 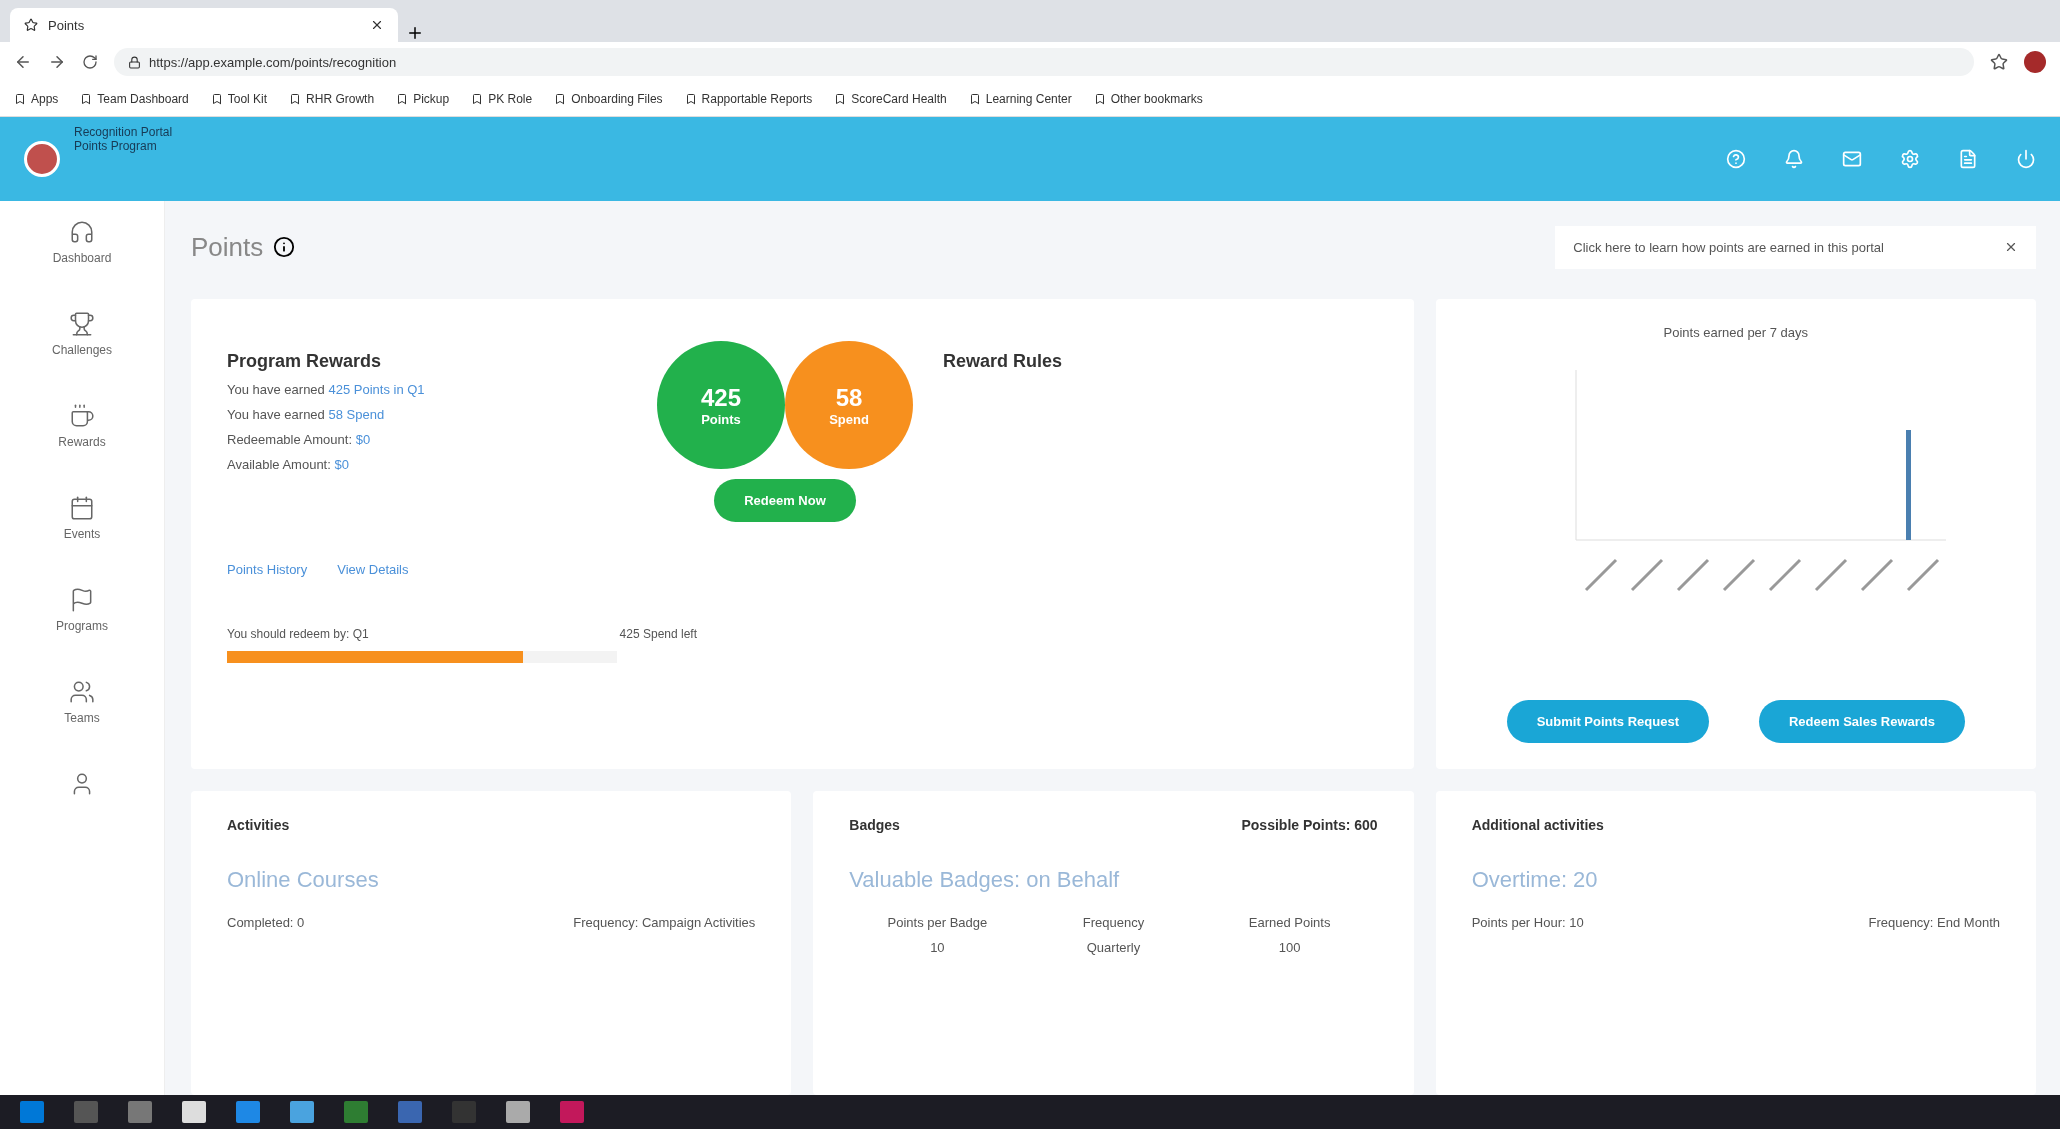 I want to click on reward-line: You have earned 425 Points in Q1, so click(x=326, y=389).